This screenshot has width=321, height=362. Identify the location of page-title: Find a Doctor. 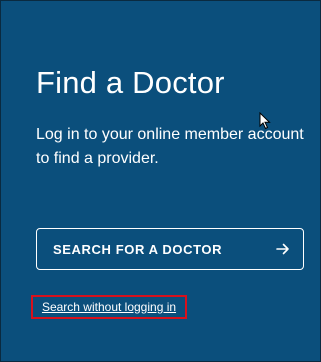
(130, 82).